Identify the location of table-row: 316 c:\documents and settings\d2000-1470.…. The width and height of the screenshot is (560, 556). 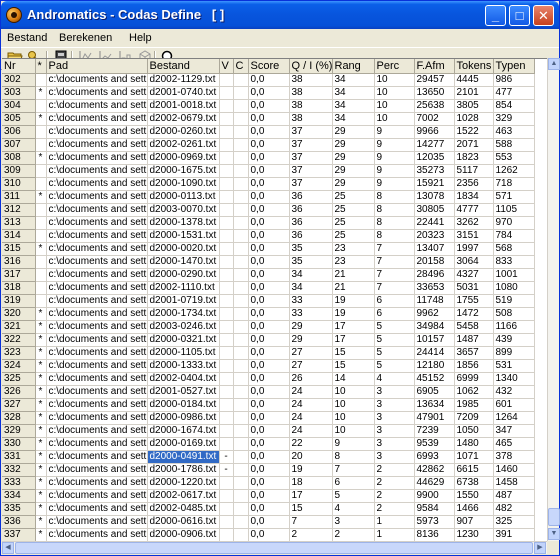
(268, 262).